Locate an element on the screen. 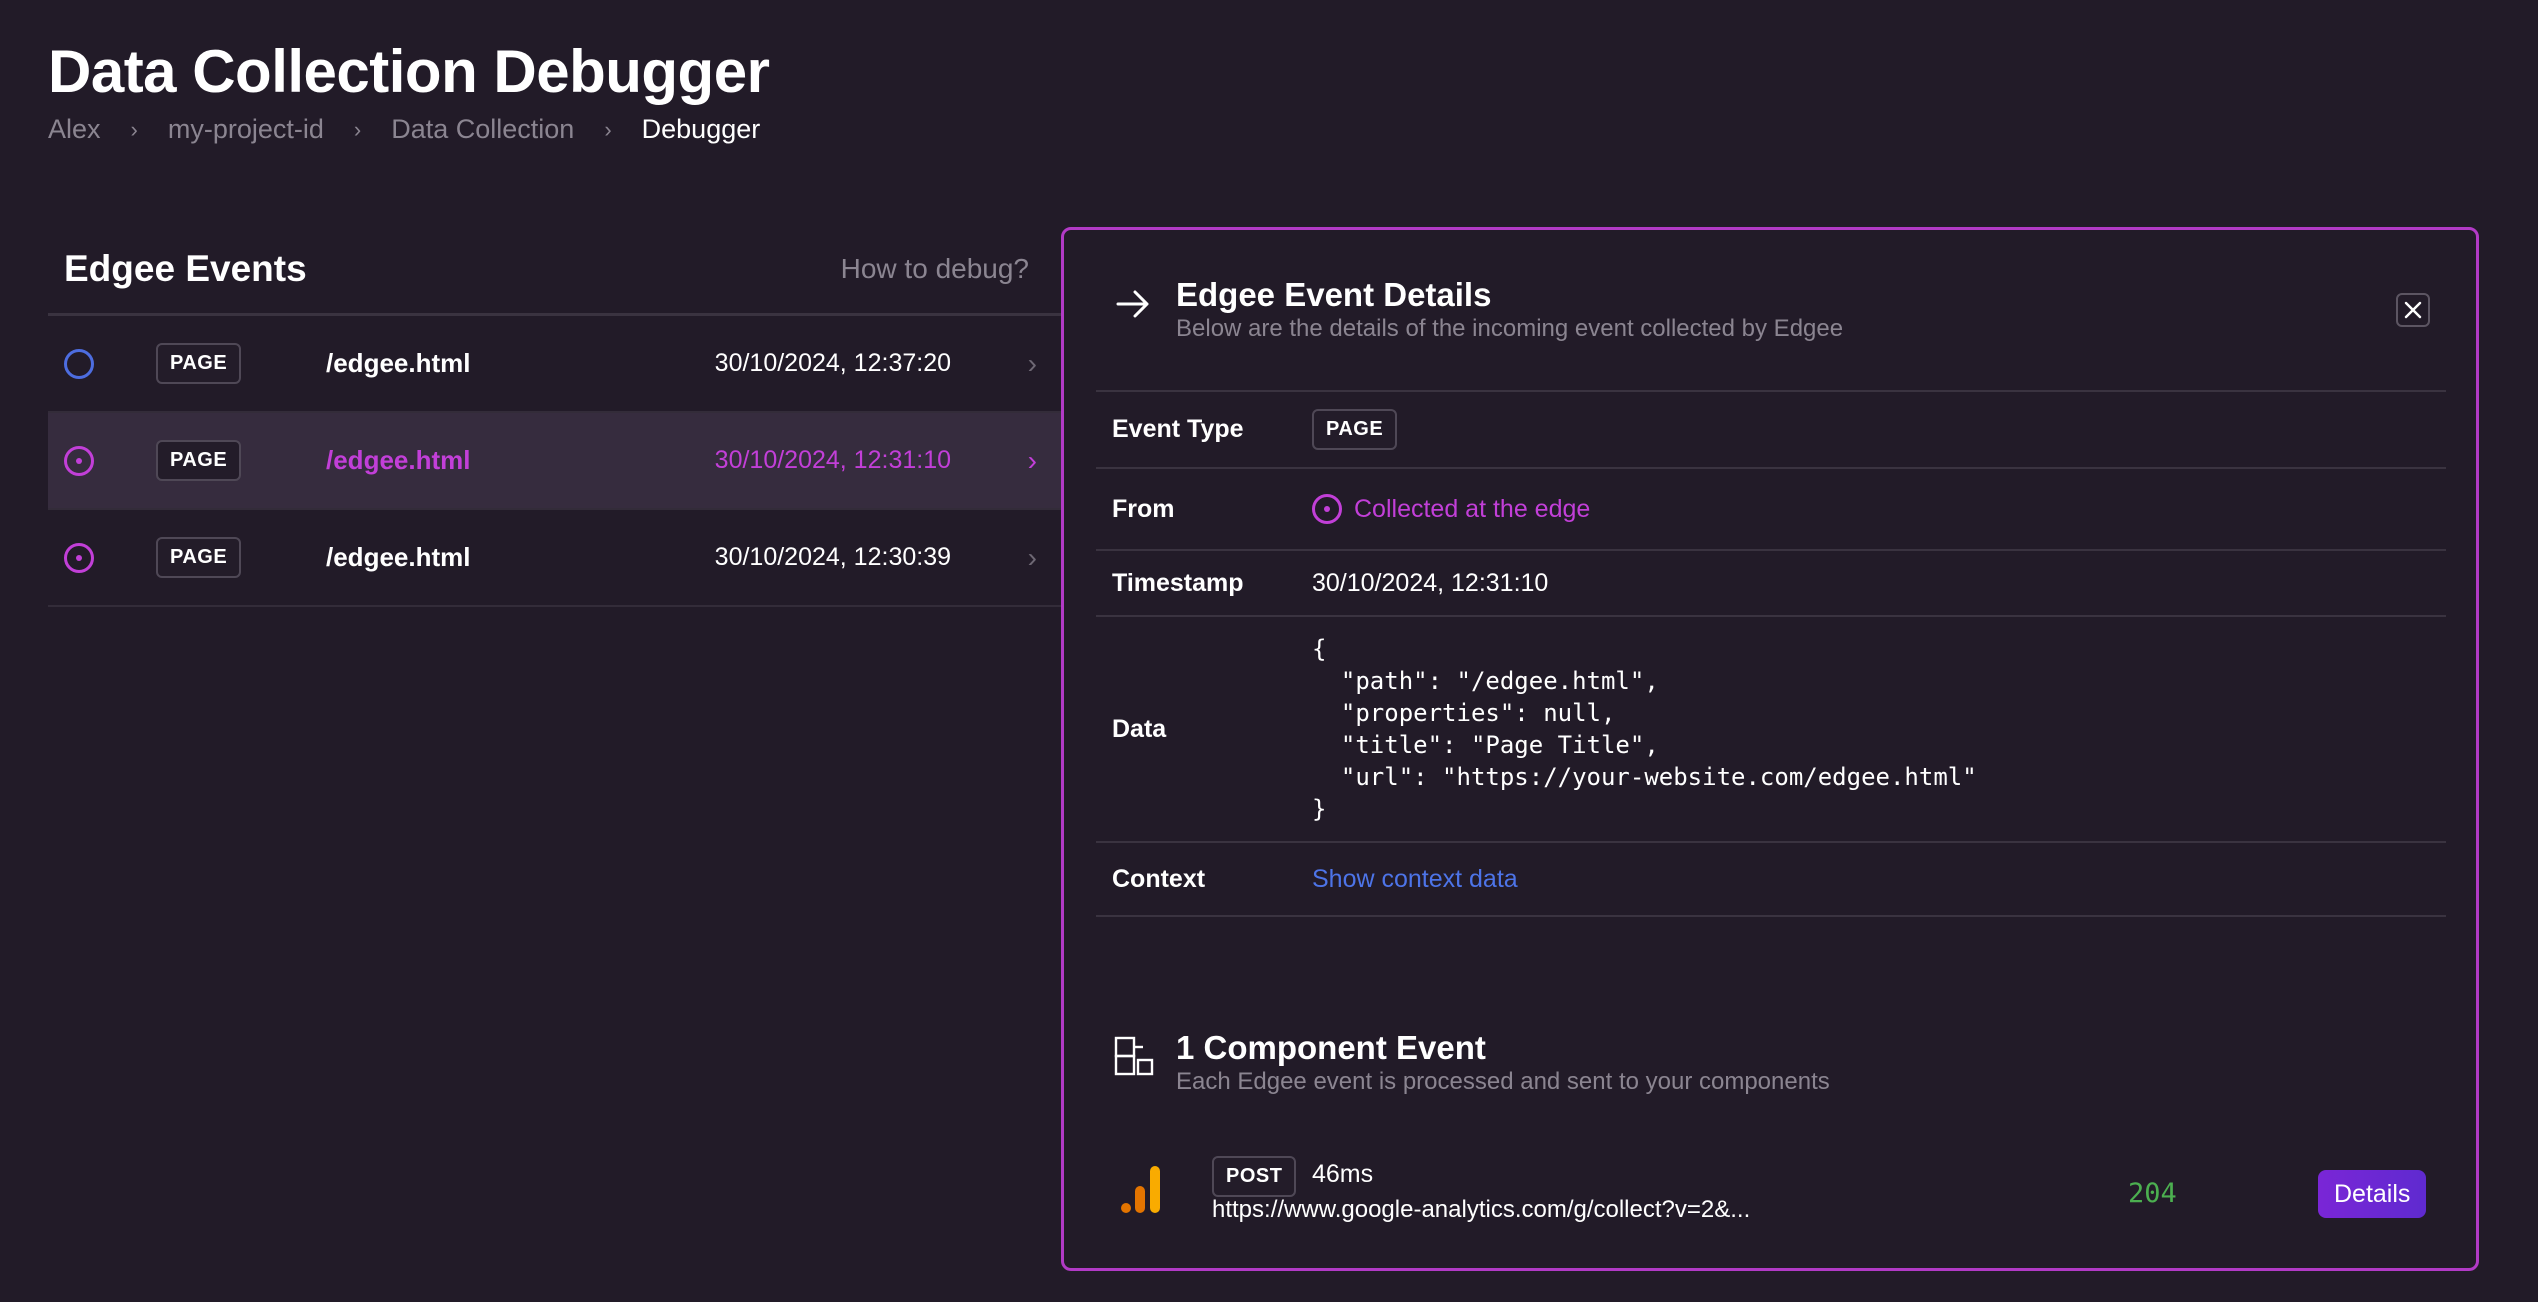 This screenshot has height=1302, width=2538. close-icon is located at coordinates (2413, 310).